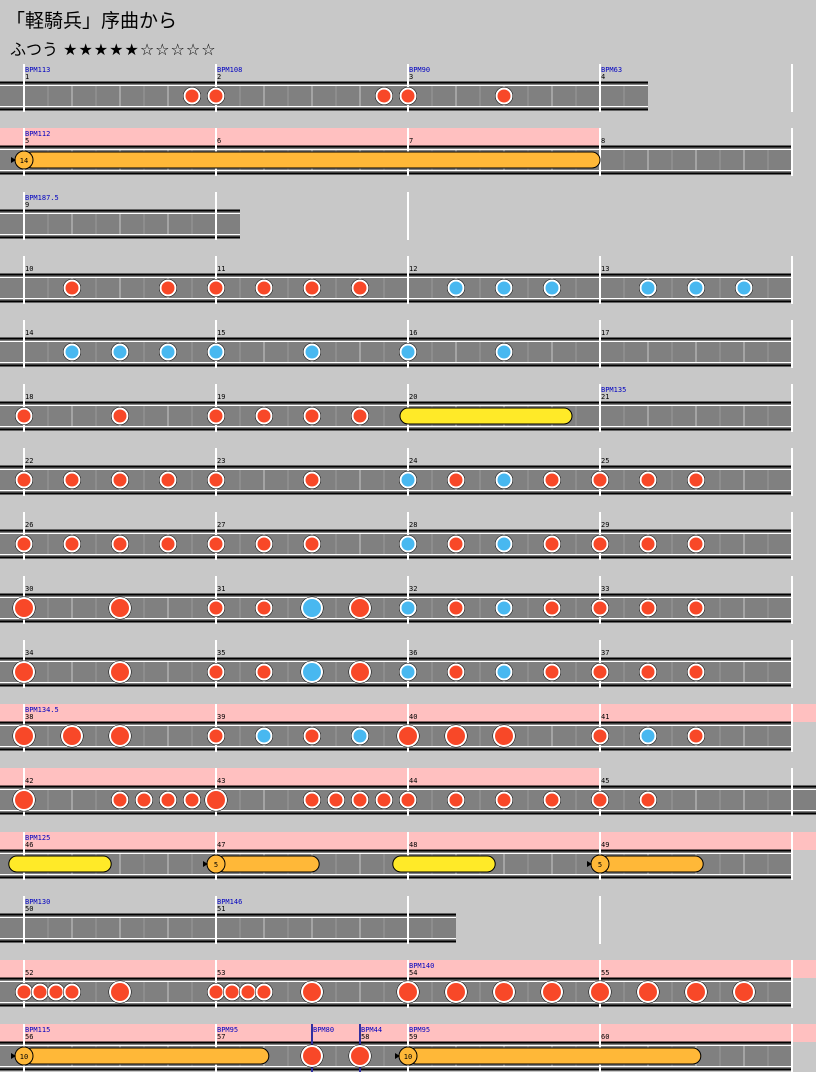 Image resolution: width=816 pixels, height=1072 pixels. What do you see at coordinates (605, 333) in the screenshot?
I see `measure-number: 17` at bounding box center [605, 333].